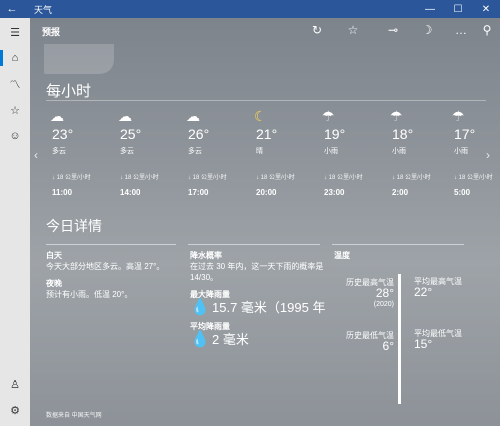 Image resolution: width=500 pixels, height=426 pixels. What do you see at coordinates (105, 266) in the screenshot?
I see `day-text: 今天大部分地区多云。高温 27°。` at bounding box center [105, 266].